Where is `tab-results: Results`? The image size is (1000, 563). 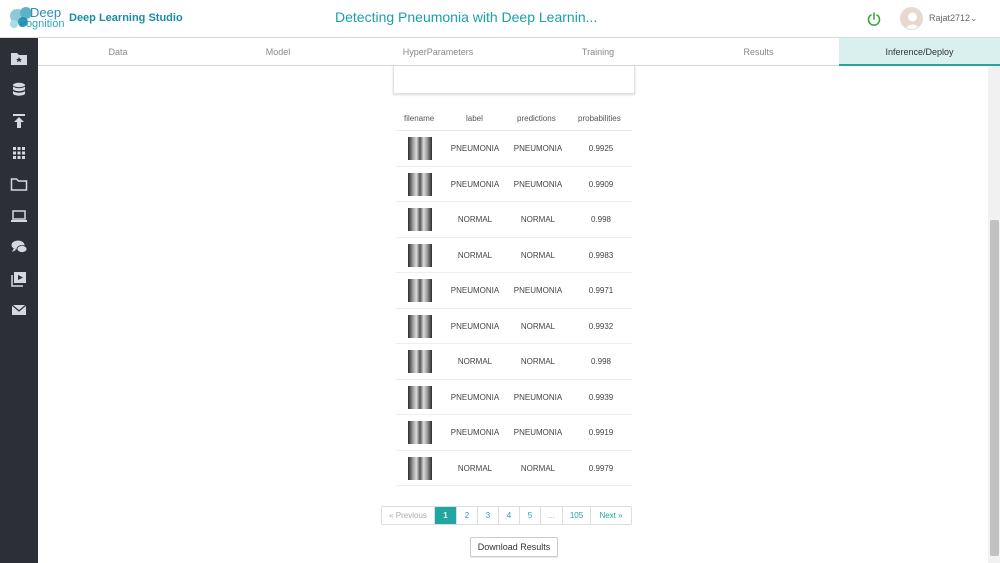 tab-results: Results is located at coordinates (758, 52).